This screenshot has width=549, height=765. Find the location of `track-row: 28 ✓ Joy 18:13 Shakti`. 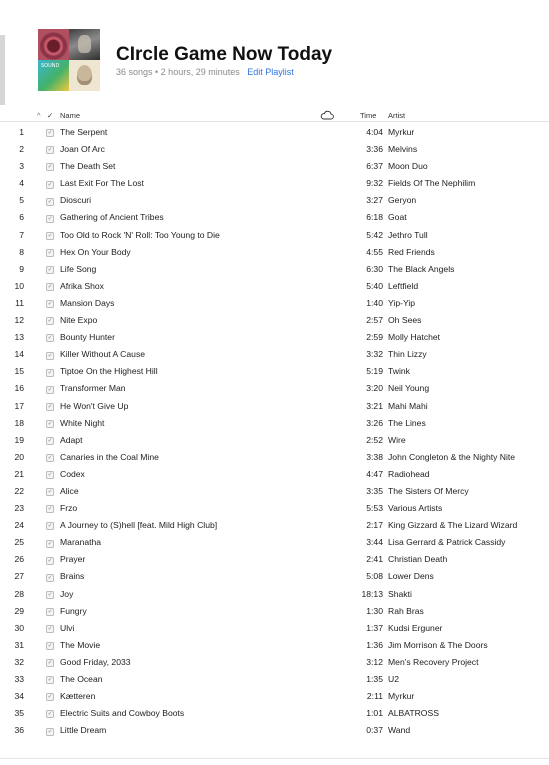

track-row: 28 ✓ Joy 18:13 Shakti is located at coordinates (274, 594).